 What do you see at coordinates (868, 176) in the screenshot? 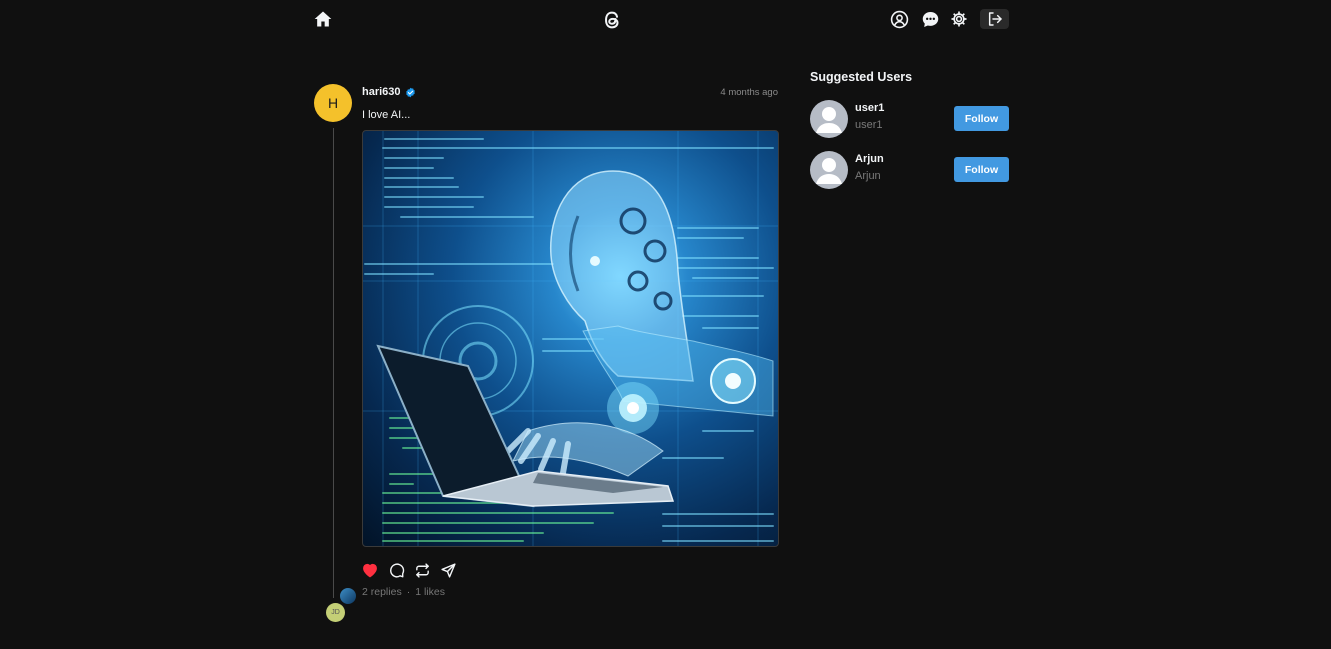
I see `suggested-user-handle: Arjun` at bounding box center [868, 176].